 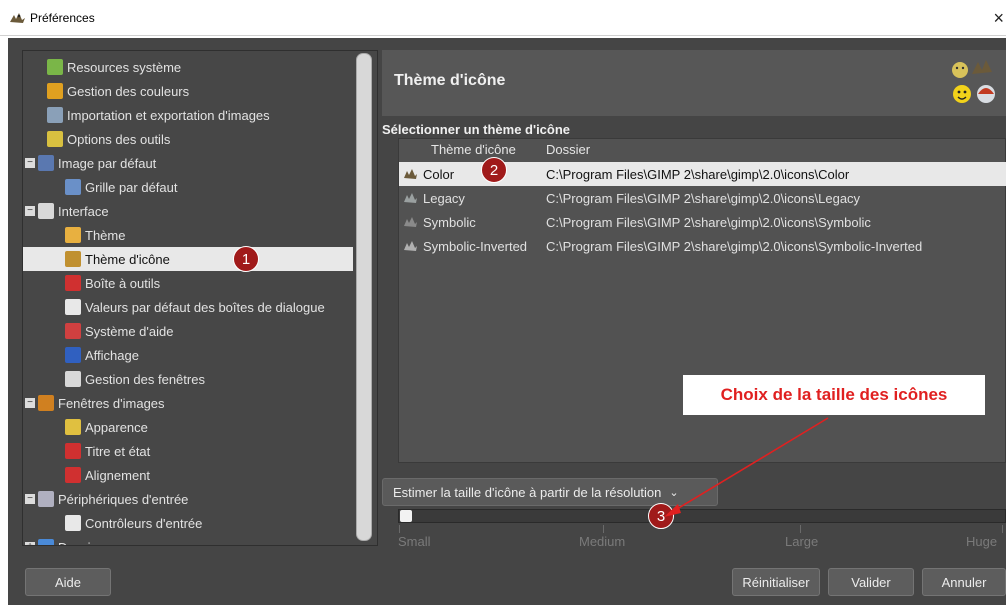 I want to click on annotation-arrow, so click(x=746, y=467).